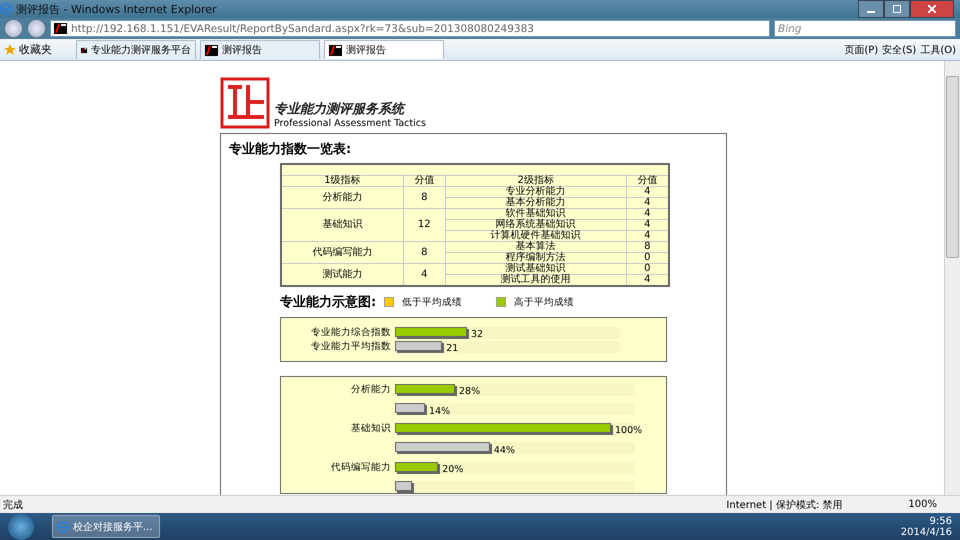 This screenshot has height=540, width=960. What do you see at coordinates (865, 28) in the screenshot?
I see `search-field: Bing` at bounding box center [865, 28].